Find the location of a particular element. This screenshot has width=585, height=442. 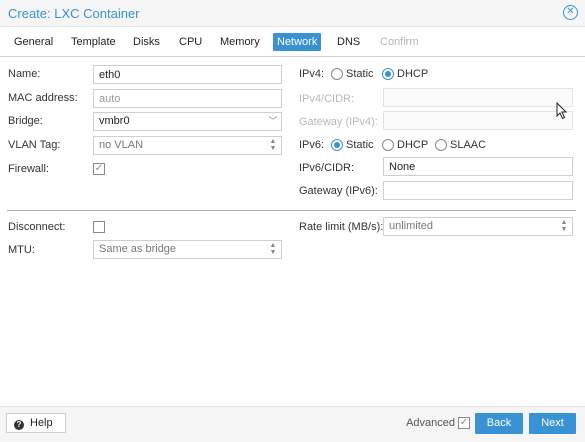

ipv6-static-radio is located at coordinates (337, 145).